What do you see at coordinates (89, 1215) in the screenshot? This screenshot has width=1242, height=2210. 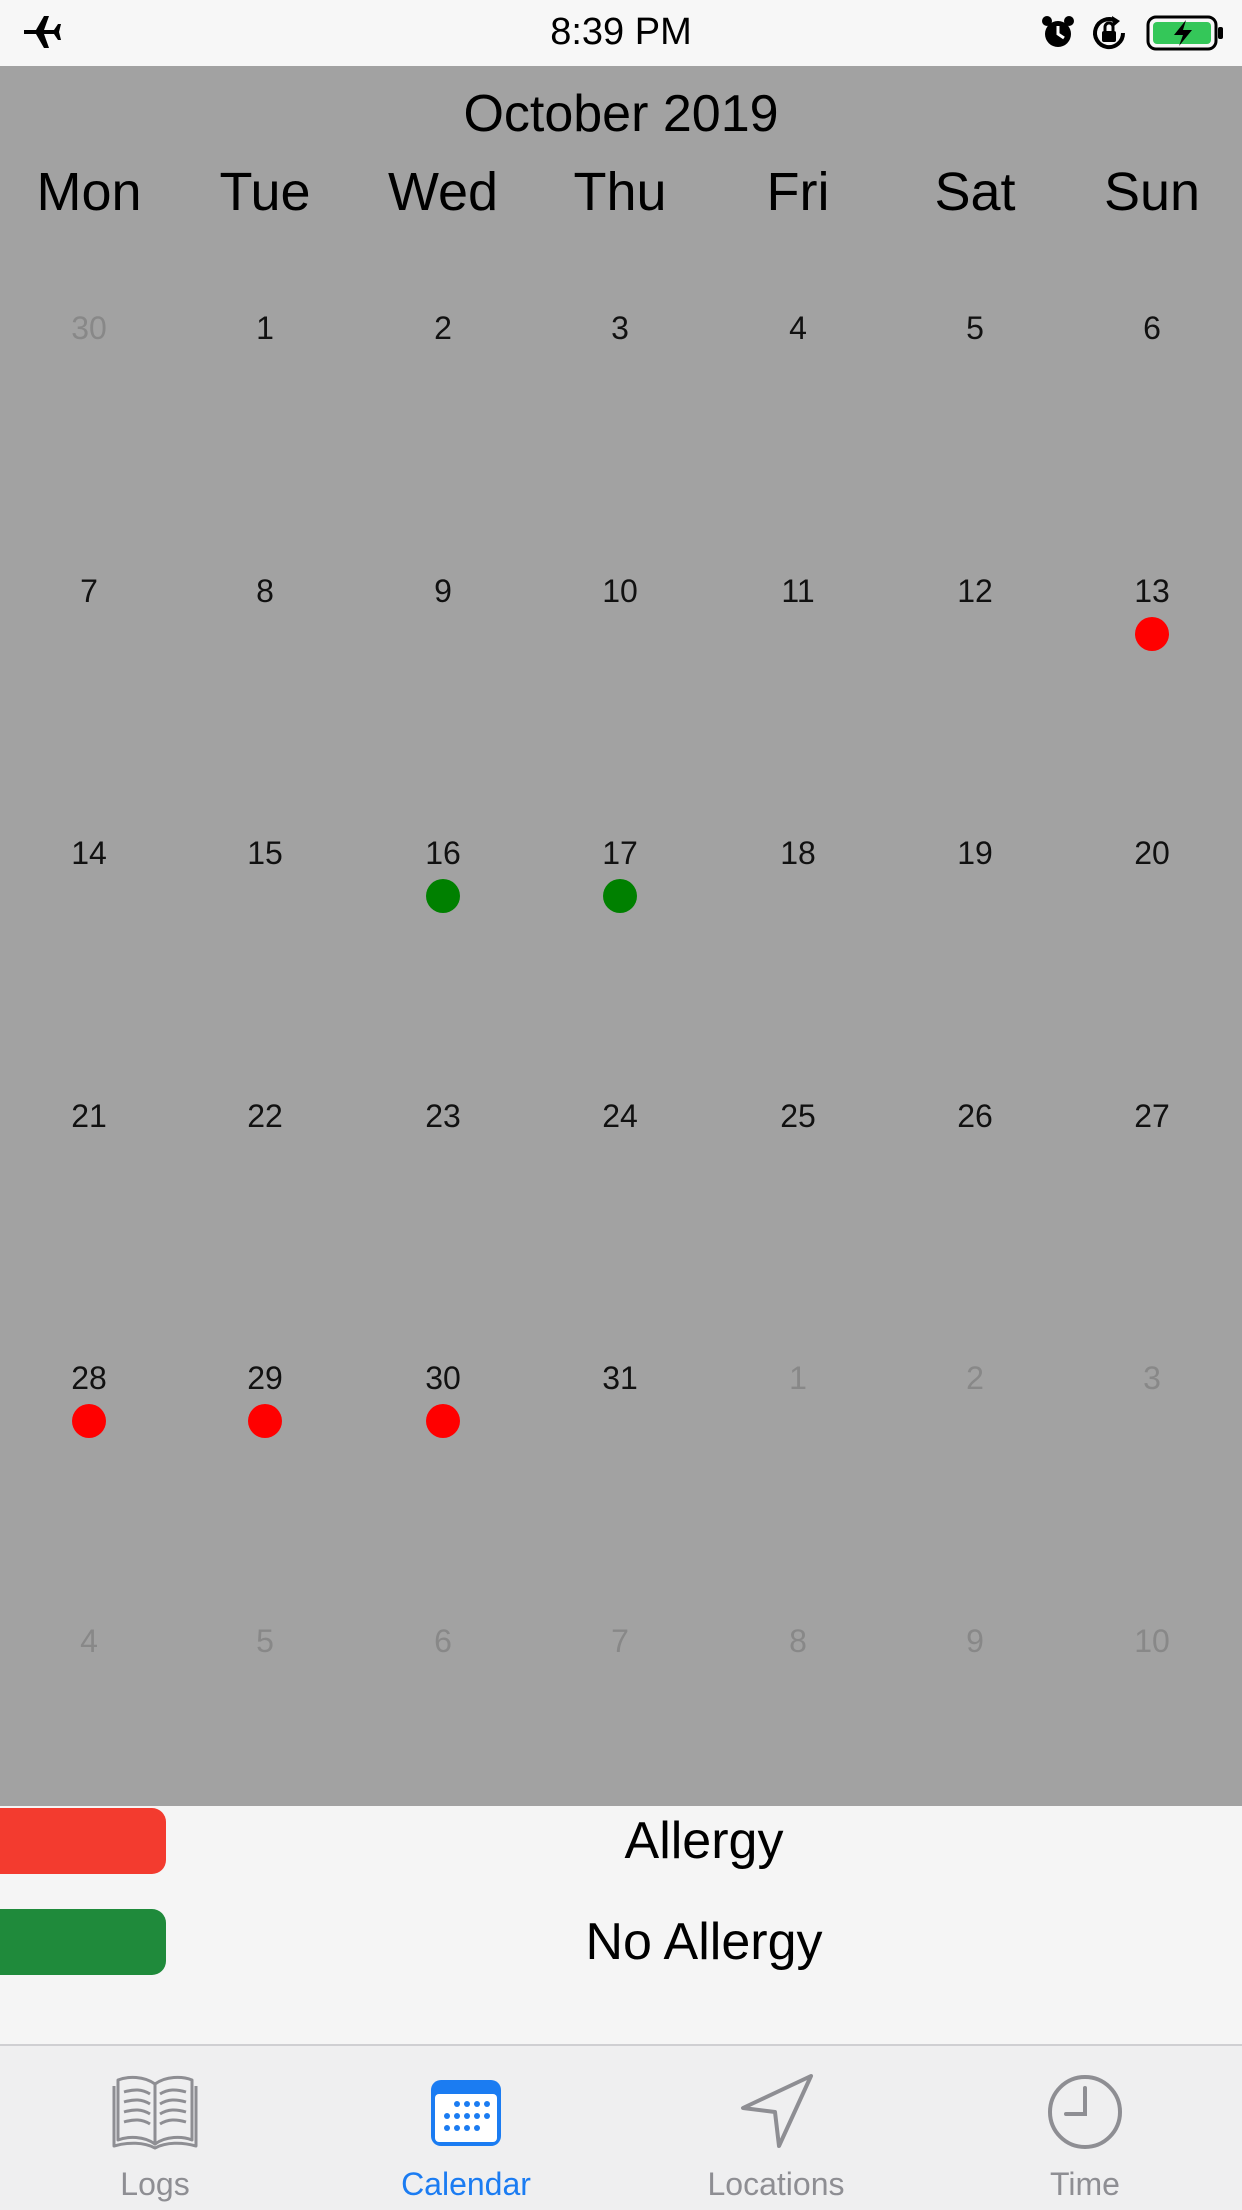 I see `day-cell: 21` at bounding box center [89, 1215].